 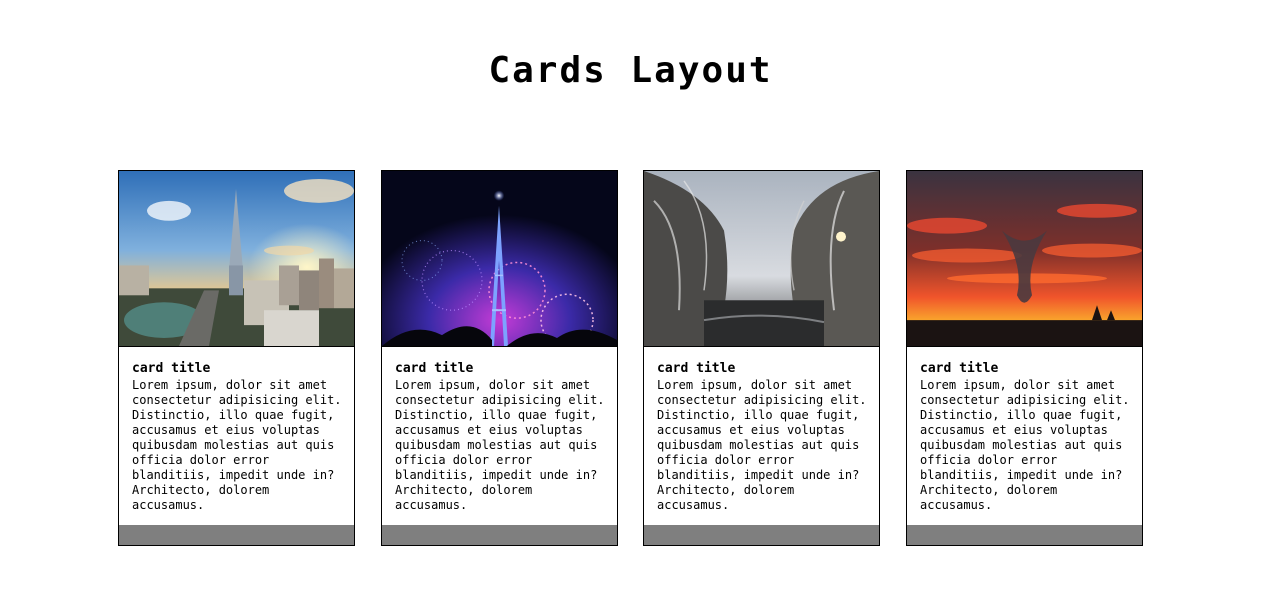 I want to click on red-sunset-sky-photo, so click(x=1024, y=259).